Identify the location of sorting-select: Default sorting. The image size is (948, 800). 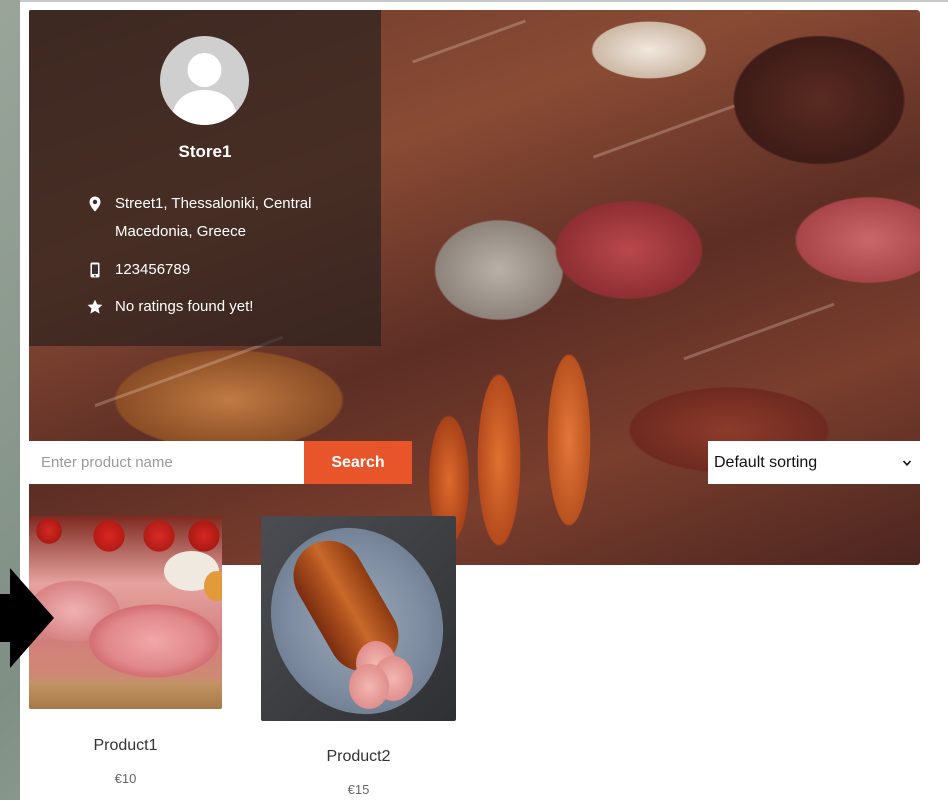
(814, 462).